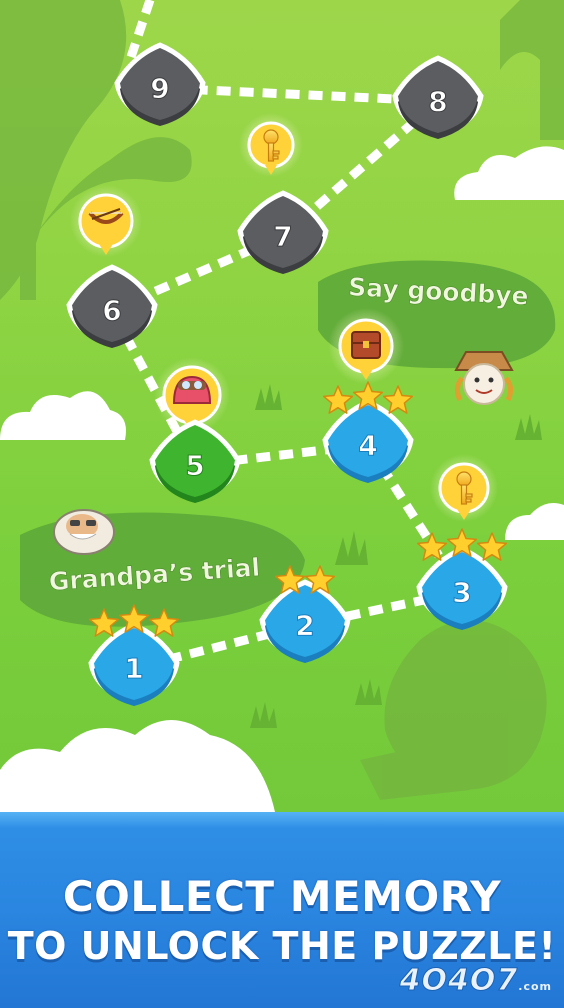 This screenshot has height=1008, width=564. What do you see at coordinates (133, 668) in the screenshot?
I see `level-number: 1` at bounding box center [133, 668].